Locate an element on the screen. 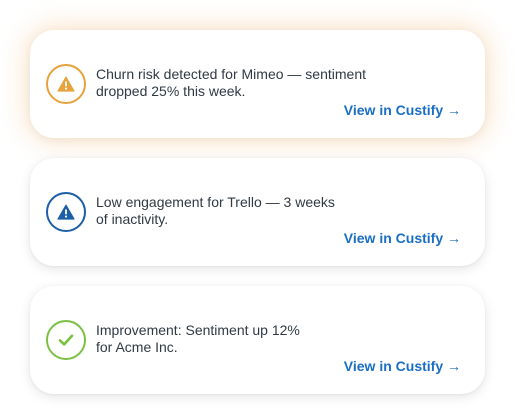 This screenshot has width=515, height=414. warning-status-icon is located at coordinates (66, 84).